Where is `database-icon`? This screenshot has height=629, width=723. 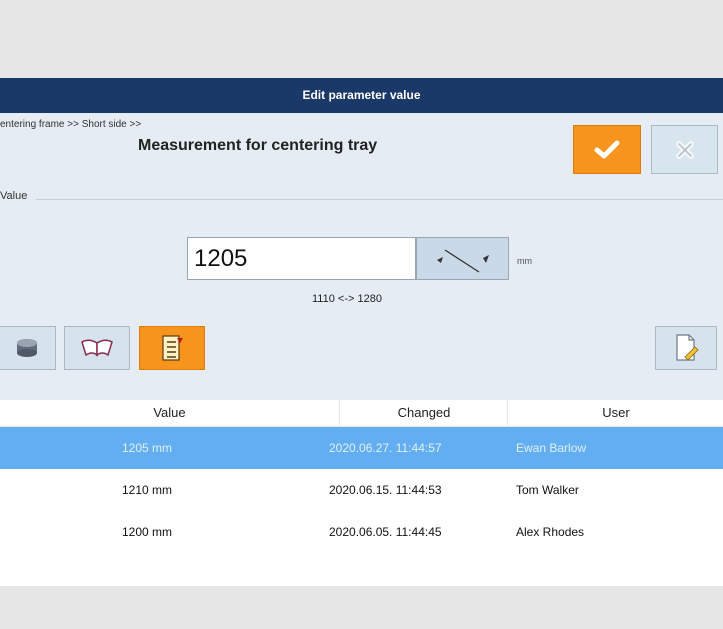
database-icon is located at coordinates (27, 348).